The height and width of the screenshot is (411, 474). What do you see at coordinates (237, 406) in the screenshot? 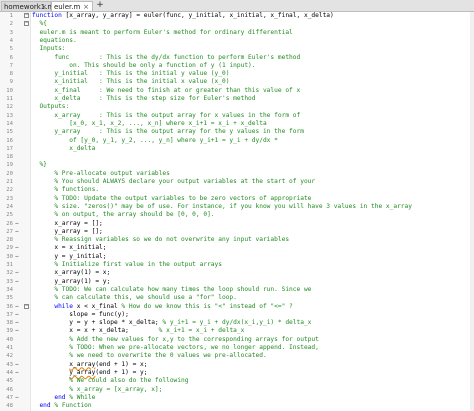
I see `code-line: 48 end % Function` at bounding box center [237, 406].